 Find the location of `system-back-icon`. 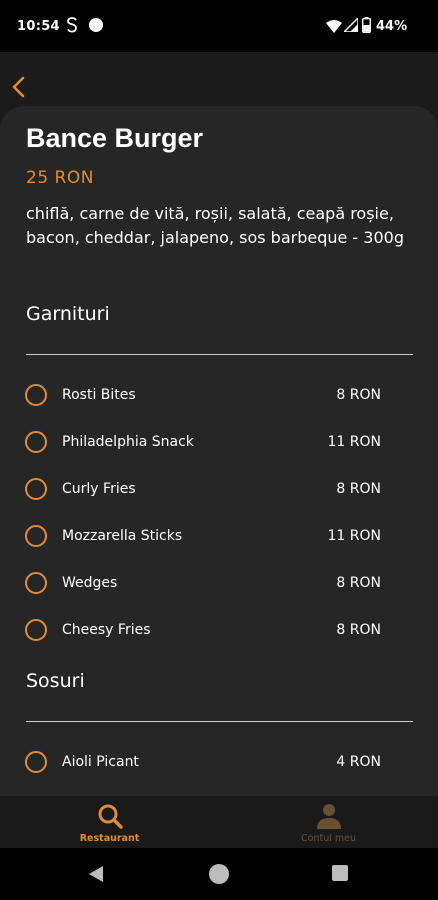

system-back-icon is located at coordinates (96, 874).